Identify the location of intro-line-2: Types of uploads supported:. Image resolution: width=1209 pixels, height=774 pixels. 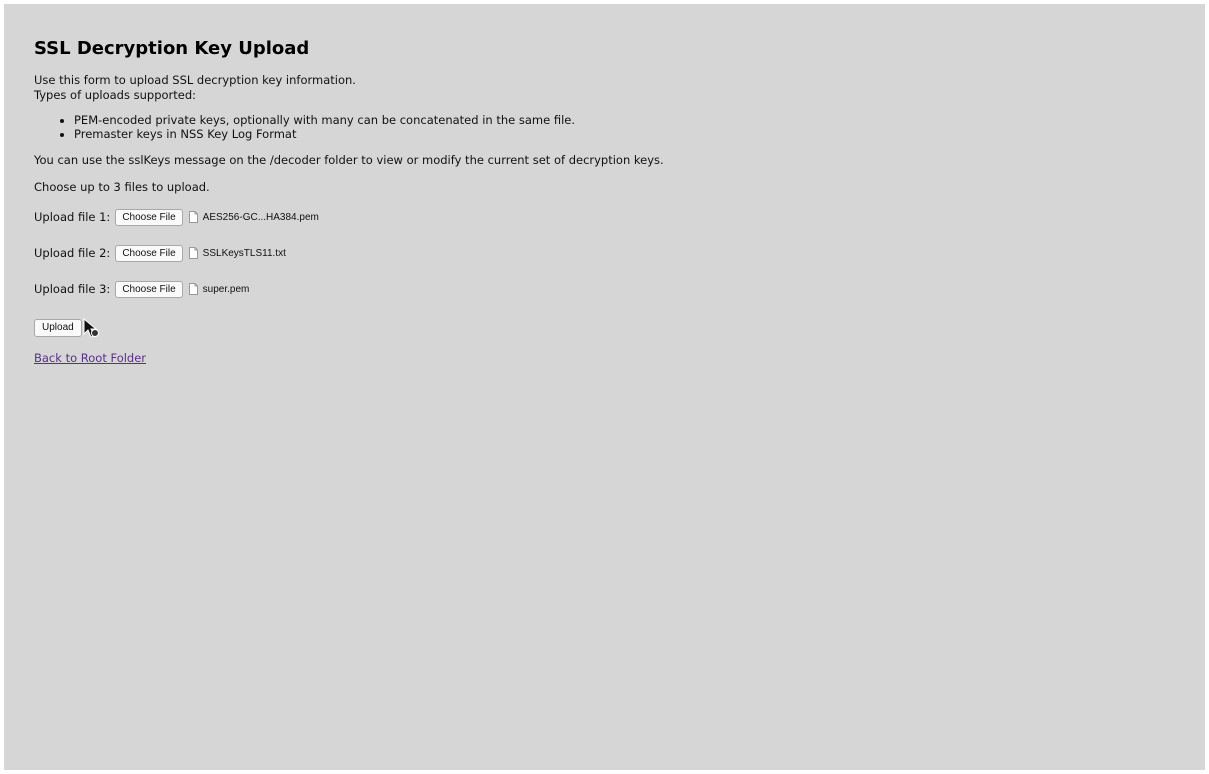
(115, 95).